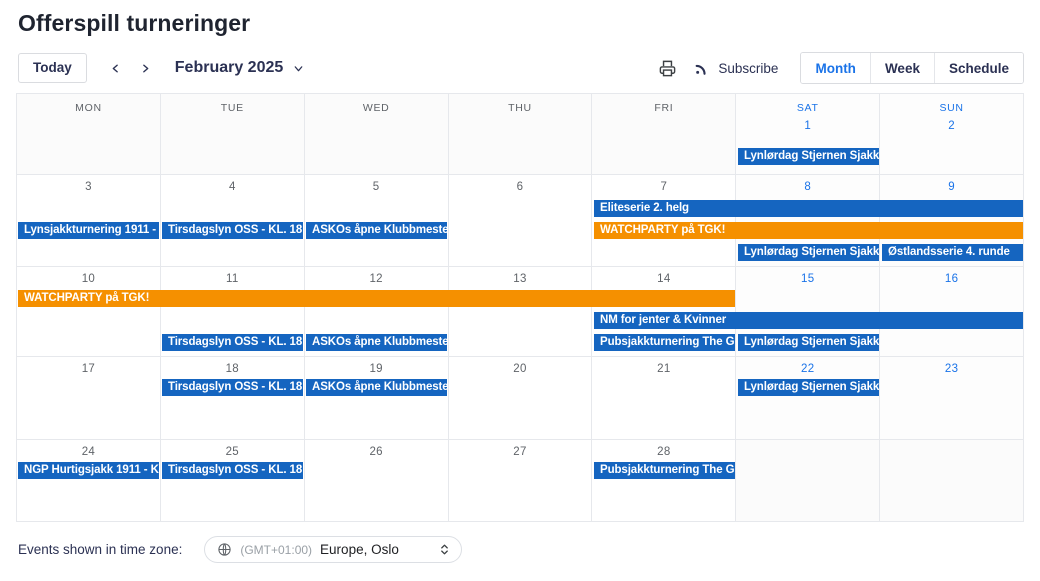 The width and height of the screenshot is (1040, 581). What do you see at coordinates (376, 398) in the screenshot?
I see `calendar-day-cell: 19` at bounding box center [376, 398].